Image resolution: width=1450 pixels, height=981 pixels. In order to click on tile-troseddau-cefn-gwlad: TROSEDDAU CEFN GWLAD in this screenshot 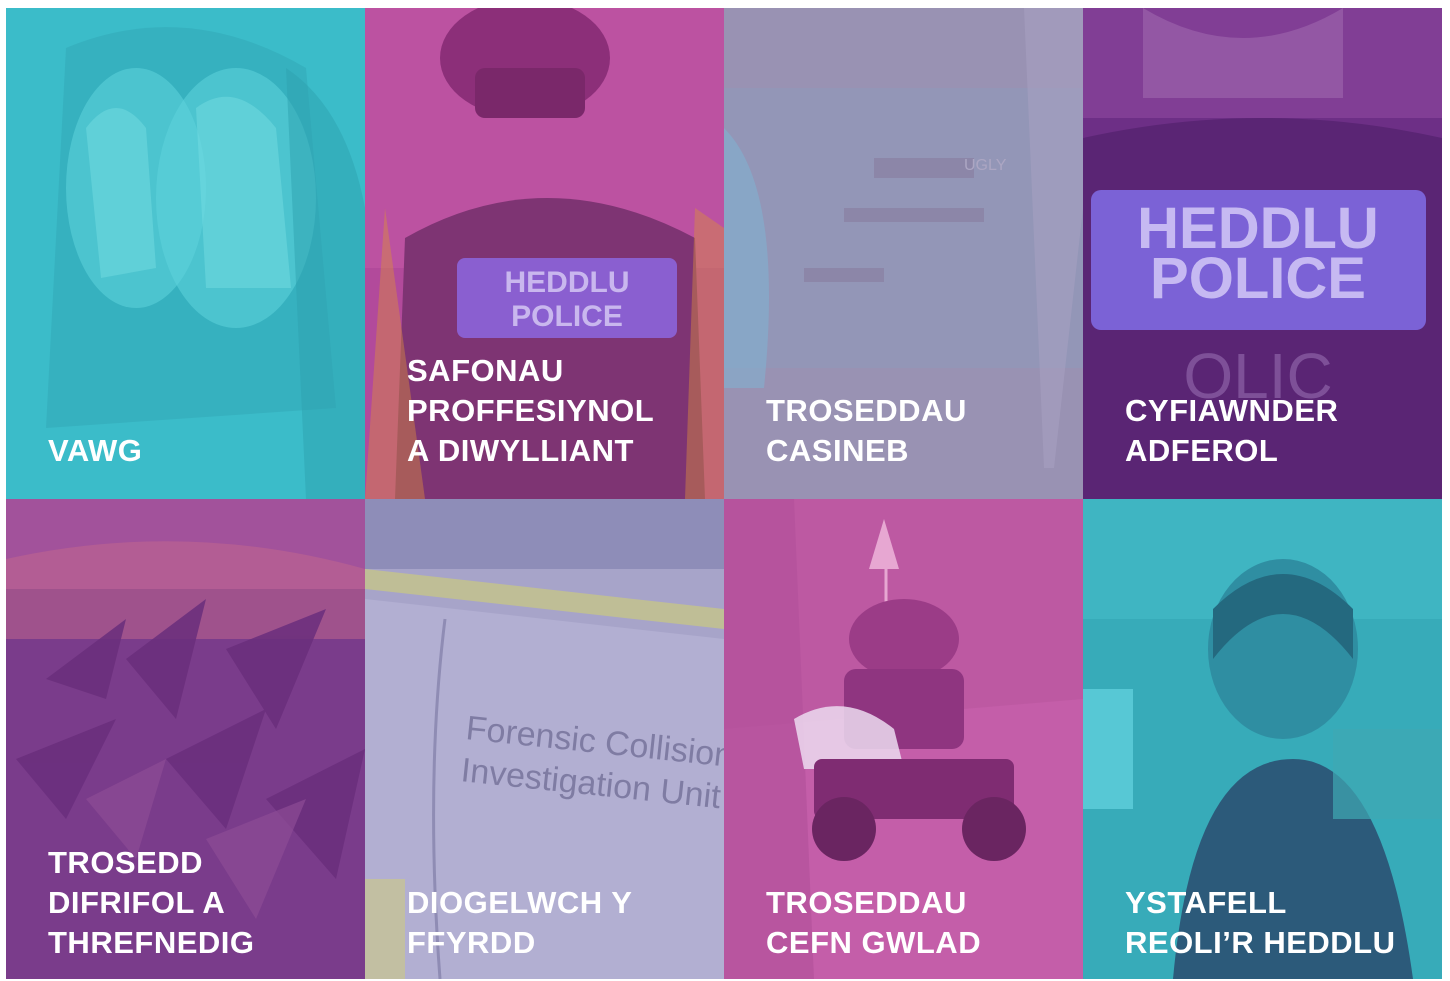, I will do `click(903, 739)`.